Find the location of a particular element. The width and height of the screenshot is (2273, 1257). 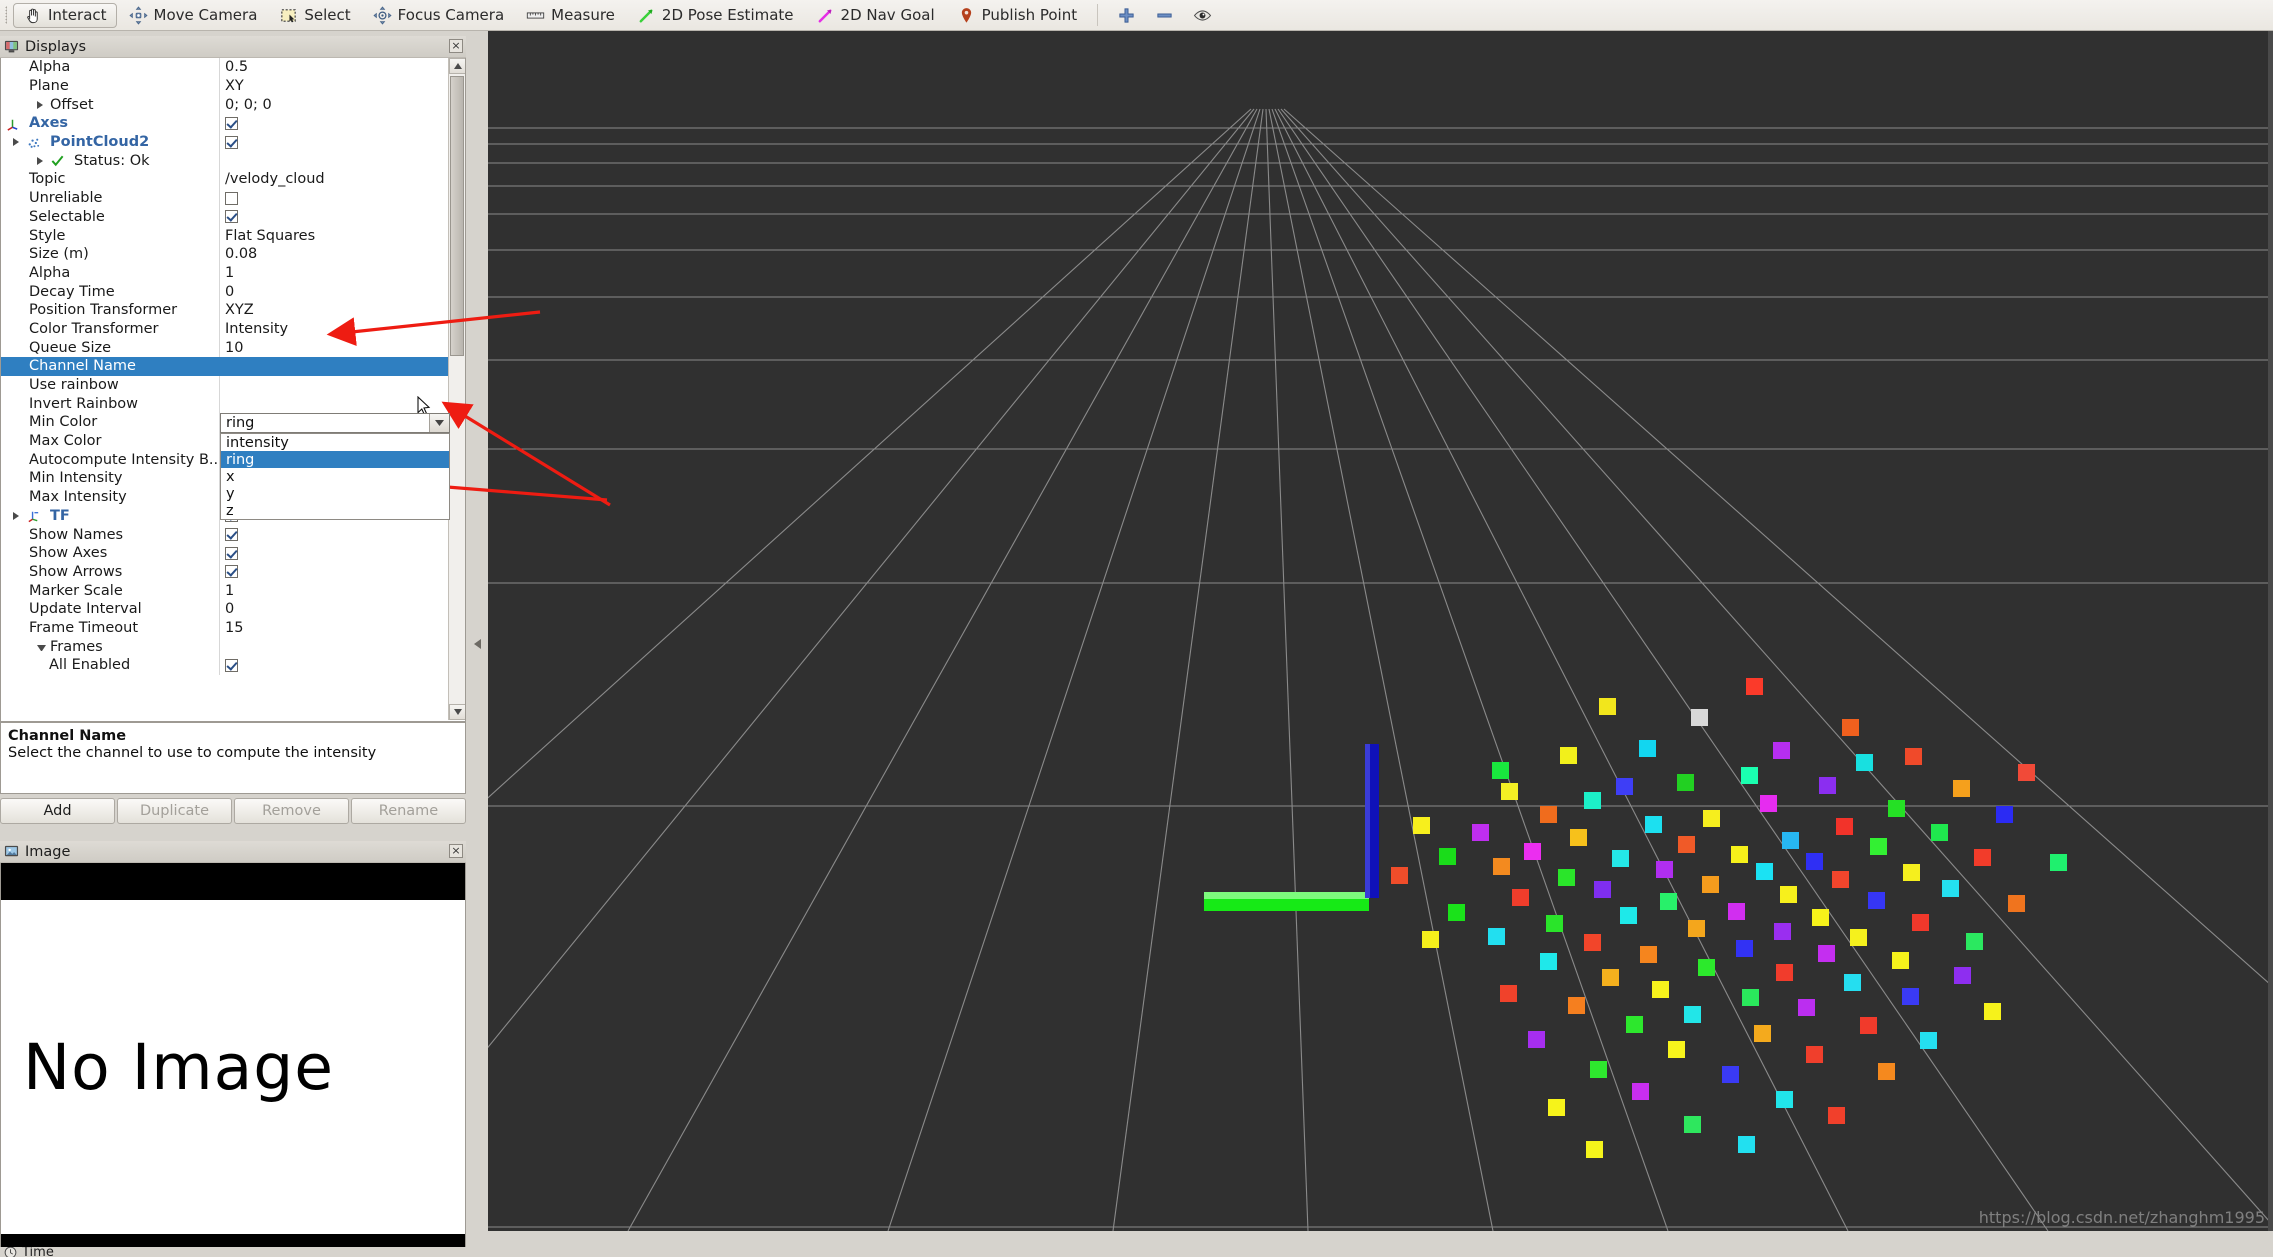

property-row: Channel Name is located at coordinates (225, 366).